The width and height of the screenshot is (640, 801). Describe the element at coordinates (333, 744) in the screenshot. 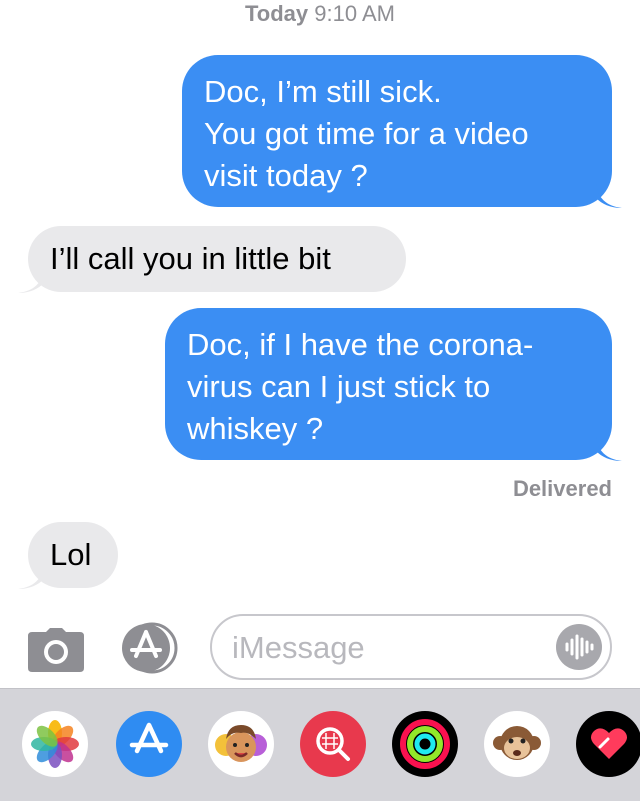

I see `images-search-app-icon` at that location.